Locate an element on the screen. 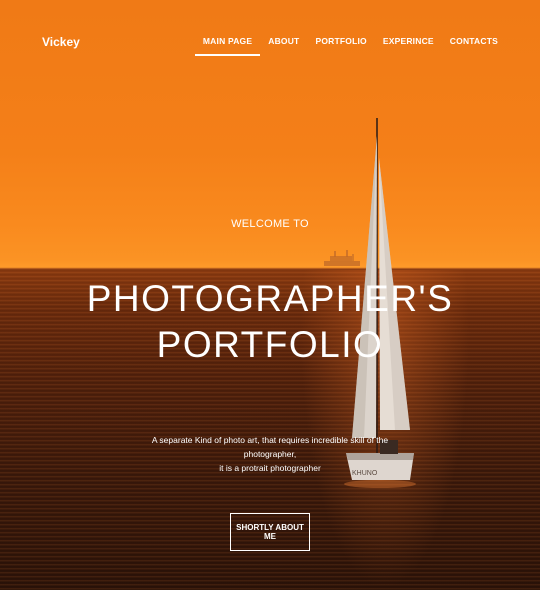 Image resolution: width=540 pixels, height=590 pixels. nav-item-contacts: CONTACTS is located at coordinates (474, 46).